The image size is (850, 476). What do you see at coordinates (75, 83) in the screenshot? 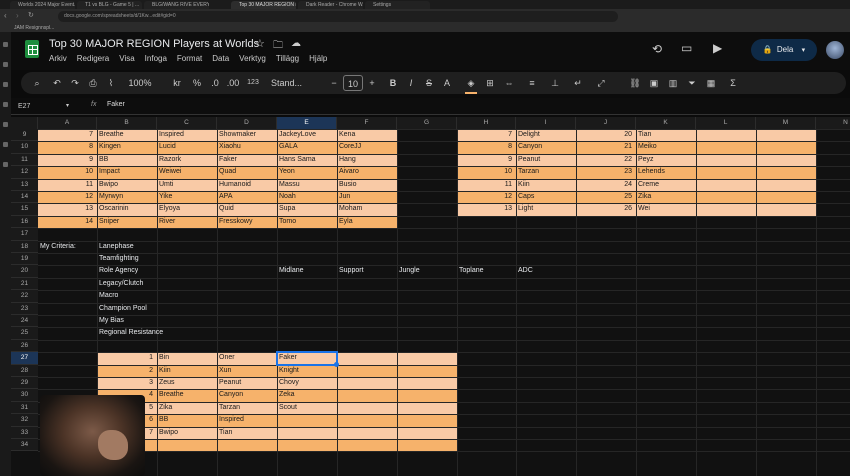
I see `redo-icon: ↷` at bounding box center [75, 83].